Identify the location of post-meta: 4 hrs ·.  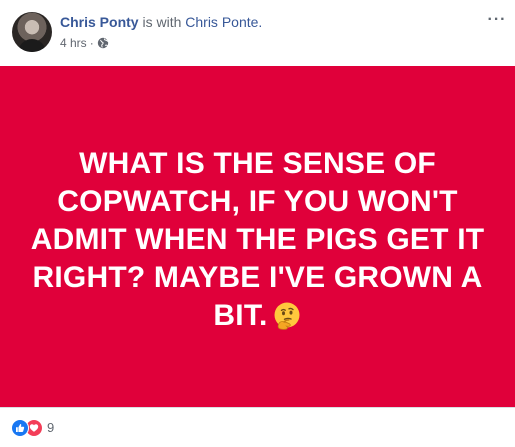
(84, 43).